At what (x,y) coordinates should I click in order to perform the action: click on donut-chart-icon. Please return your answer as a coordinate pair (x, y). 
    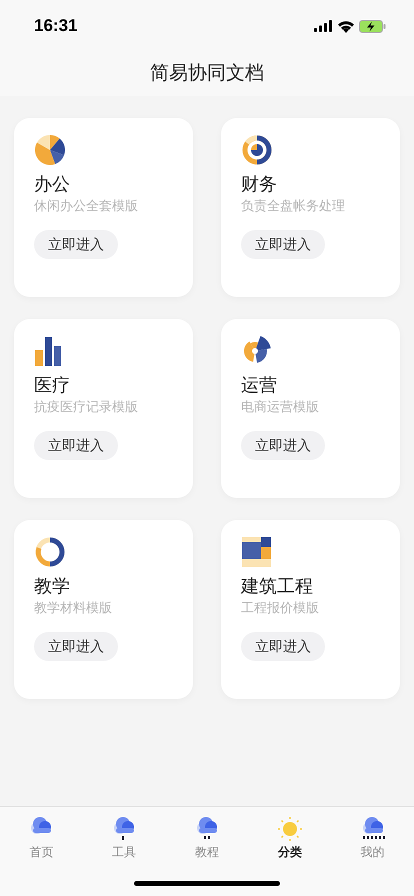
    Looking at the image, I should click on (50, 552).